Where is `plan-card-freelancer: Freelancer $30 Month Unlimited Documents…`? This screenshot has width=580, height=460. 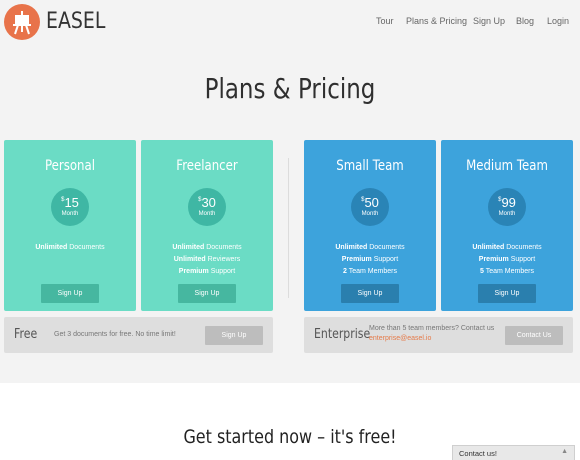 plan-card-freelancer: Freelancer $30 Month Unlimited Documents… is located at coordinates (207, 225).